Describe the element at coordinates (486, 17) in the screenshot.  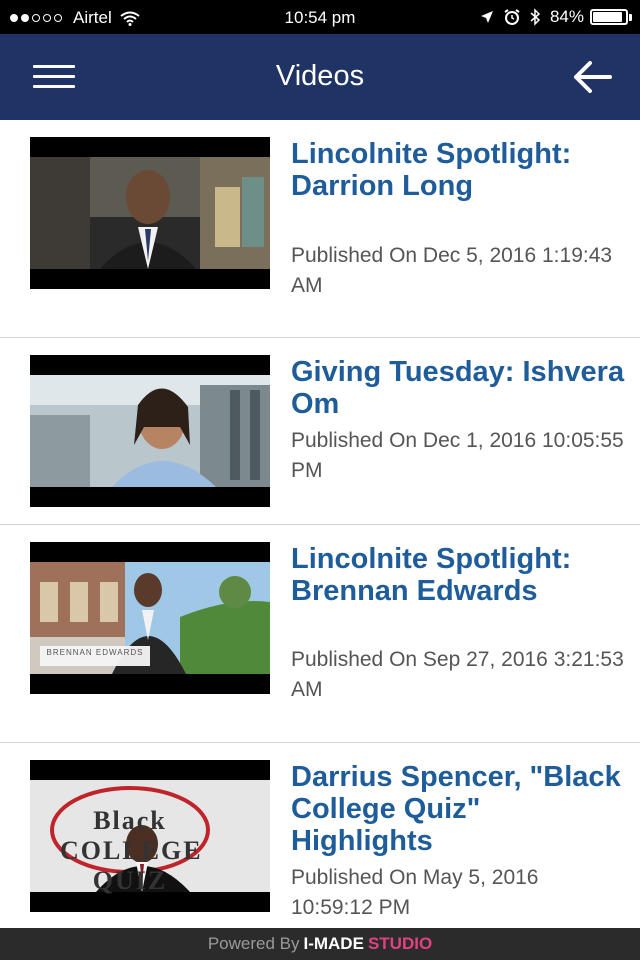
I see `location-arrow-icon` at that location.